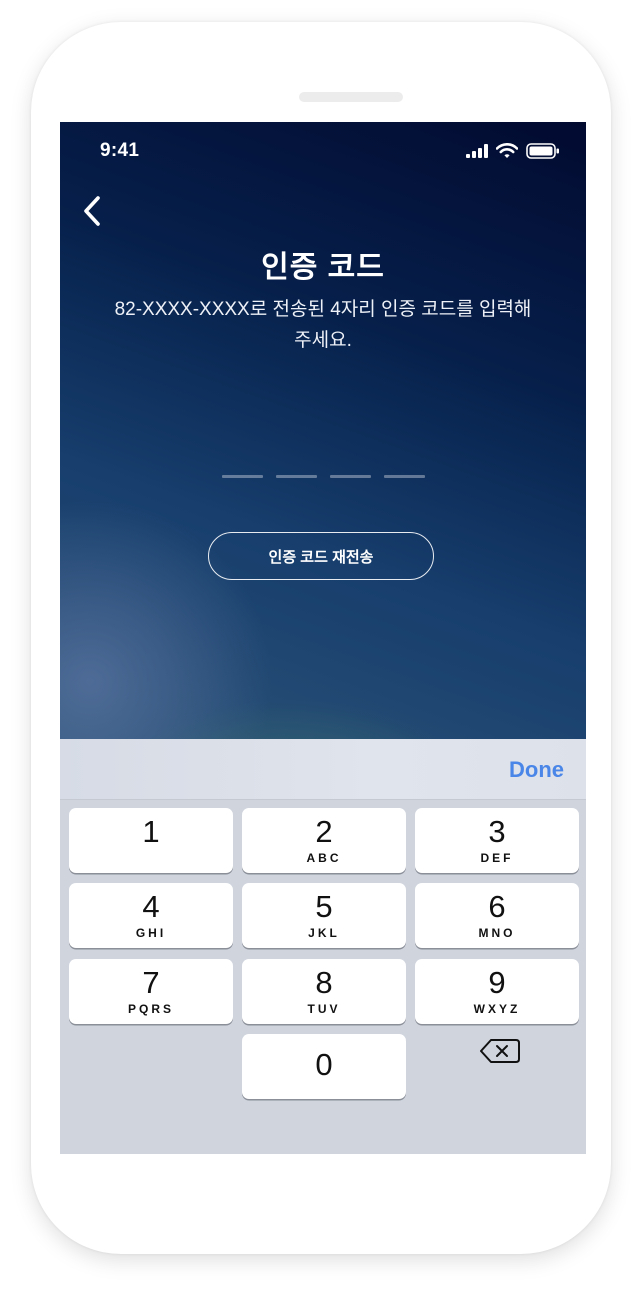 This screenshot has height=1292, width=642. I want to click on key-letters: WXYZ, so click(497, 1009).